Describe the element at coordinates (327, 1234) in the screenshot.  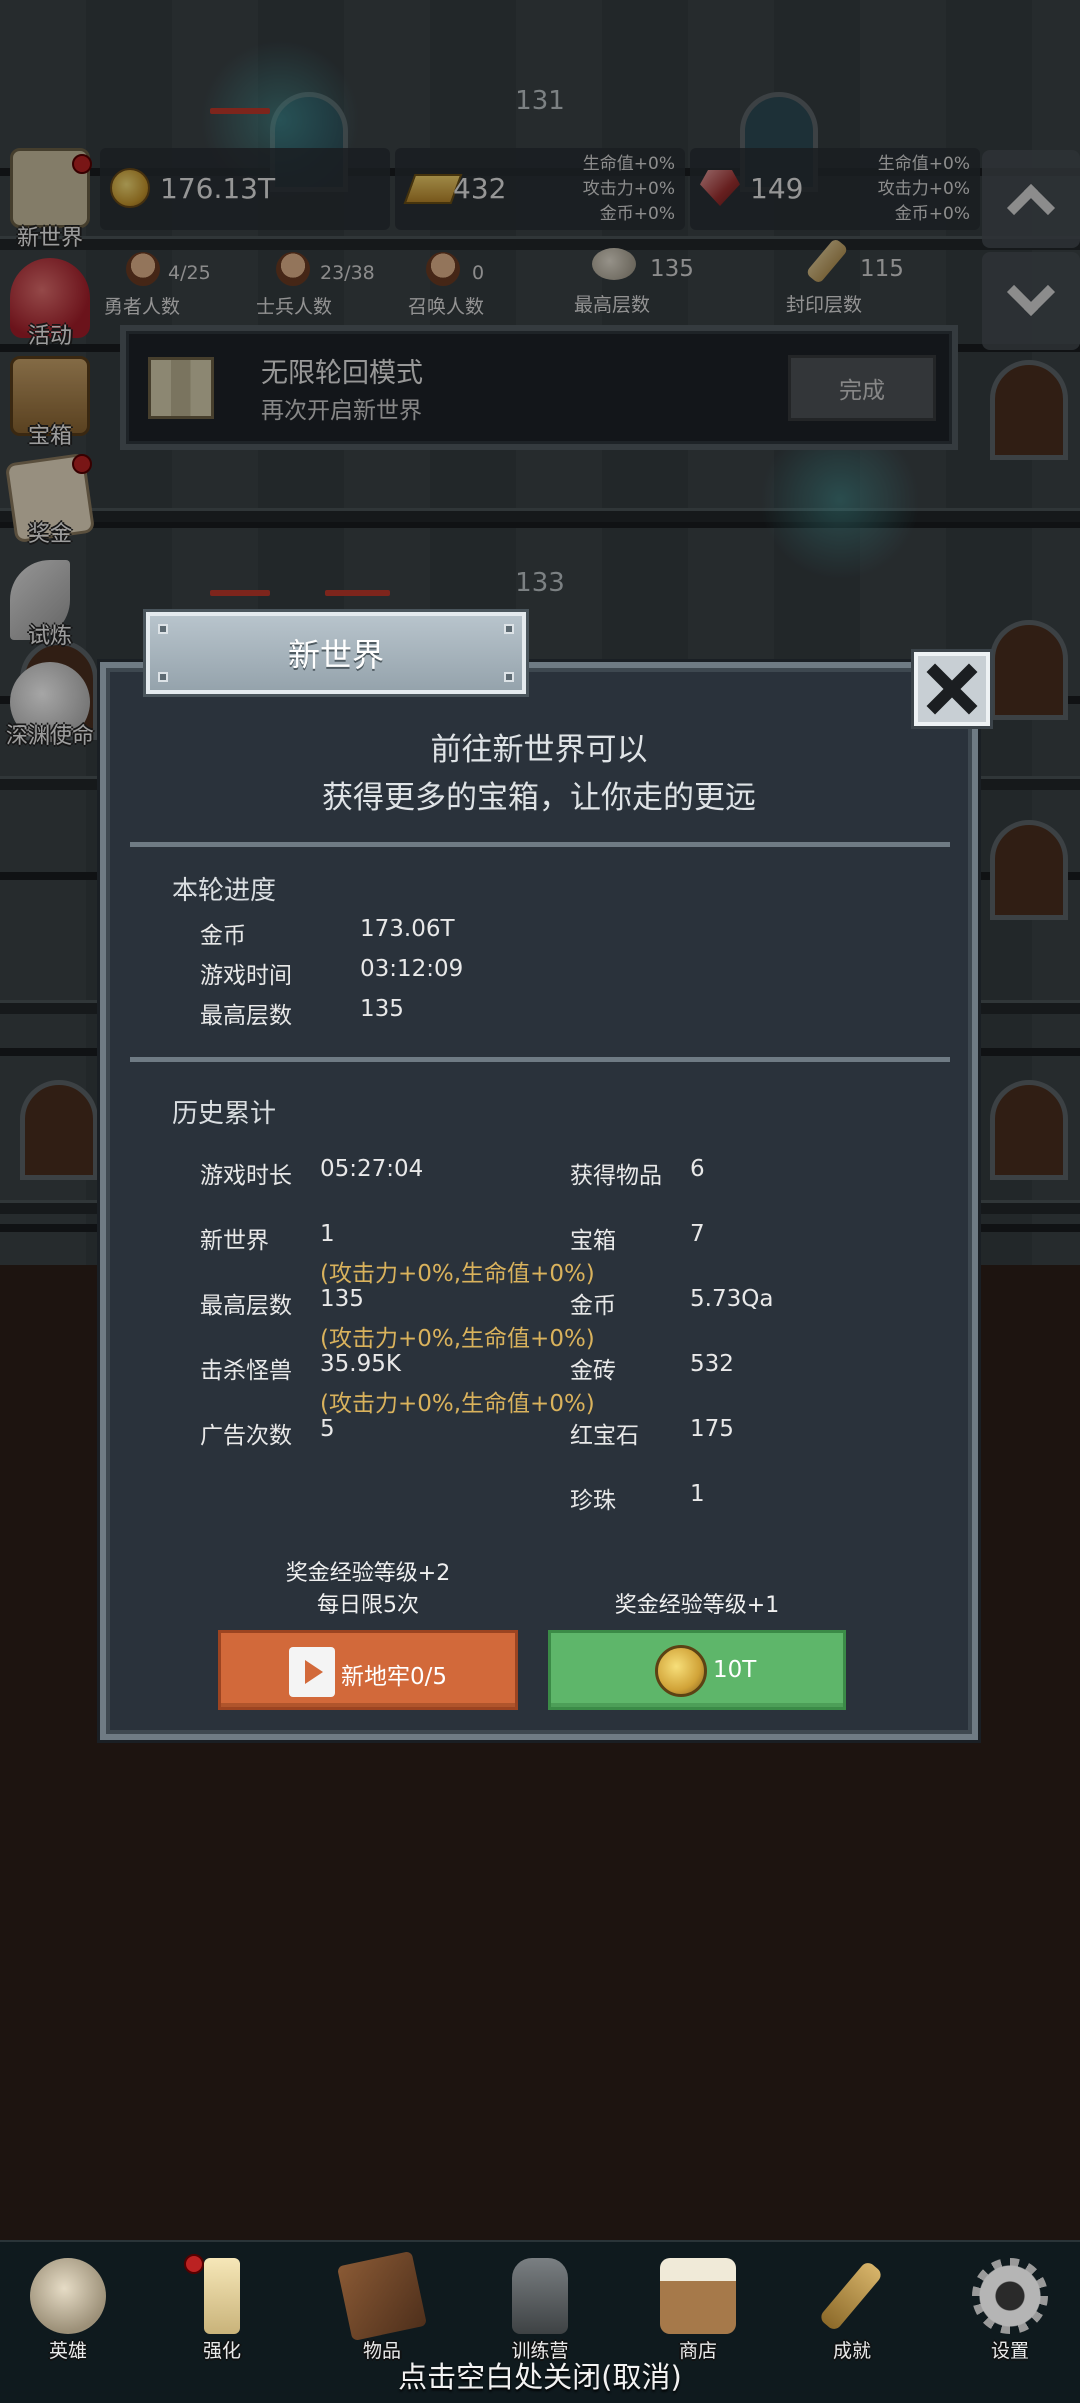
I see `history-new-world-value: 1` at that location.